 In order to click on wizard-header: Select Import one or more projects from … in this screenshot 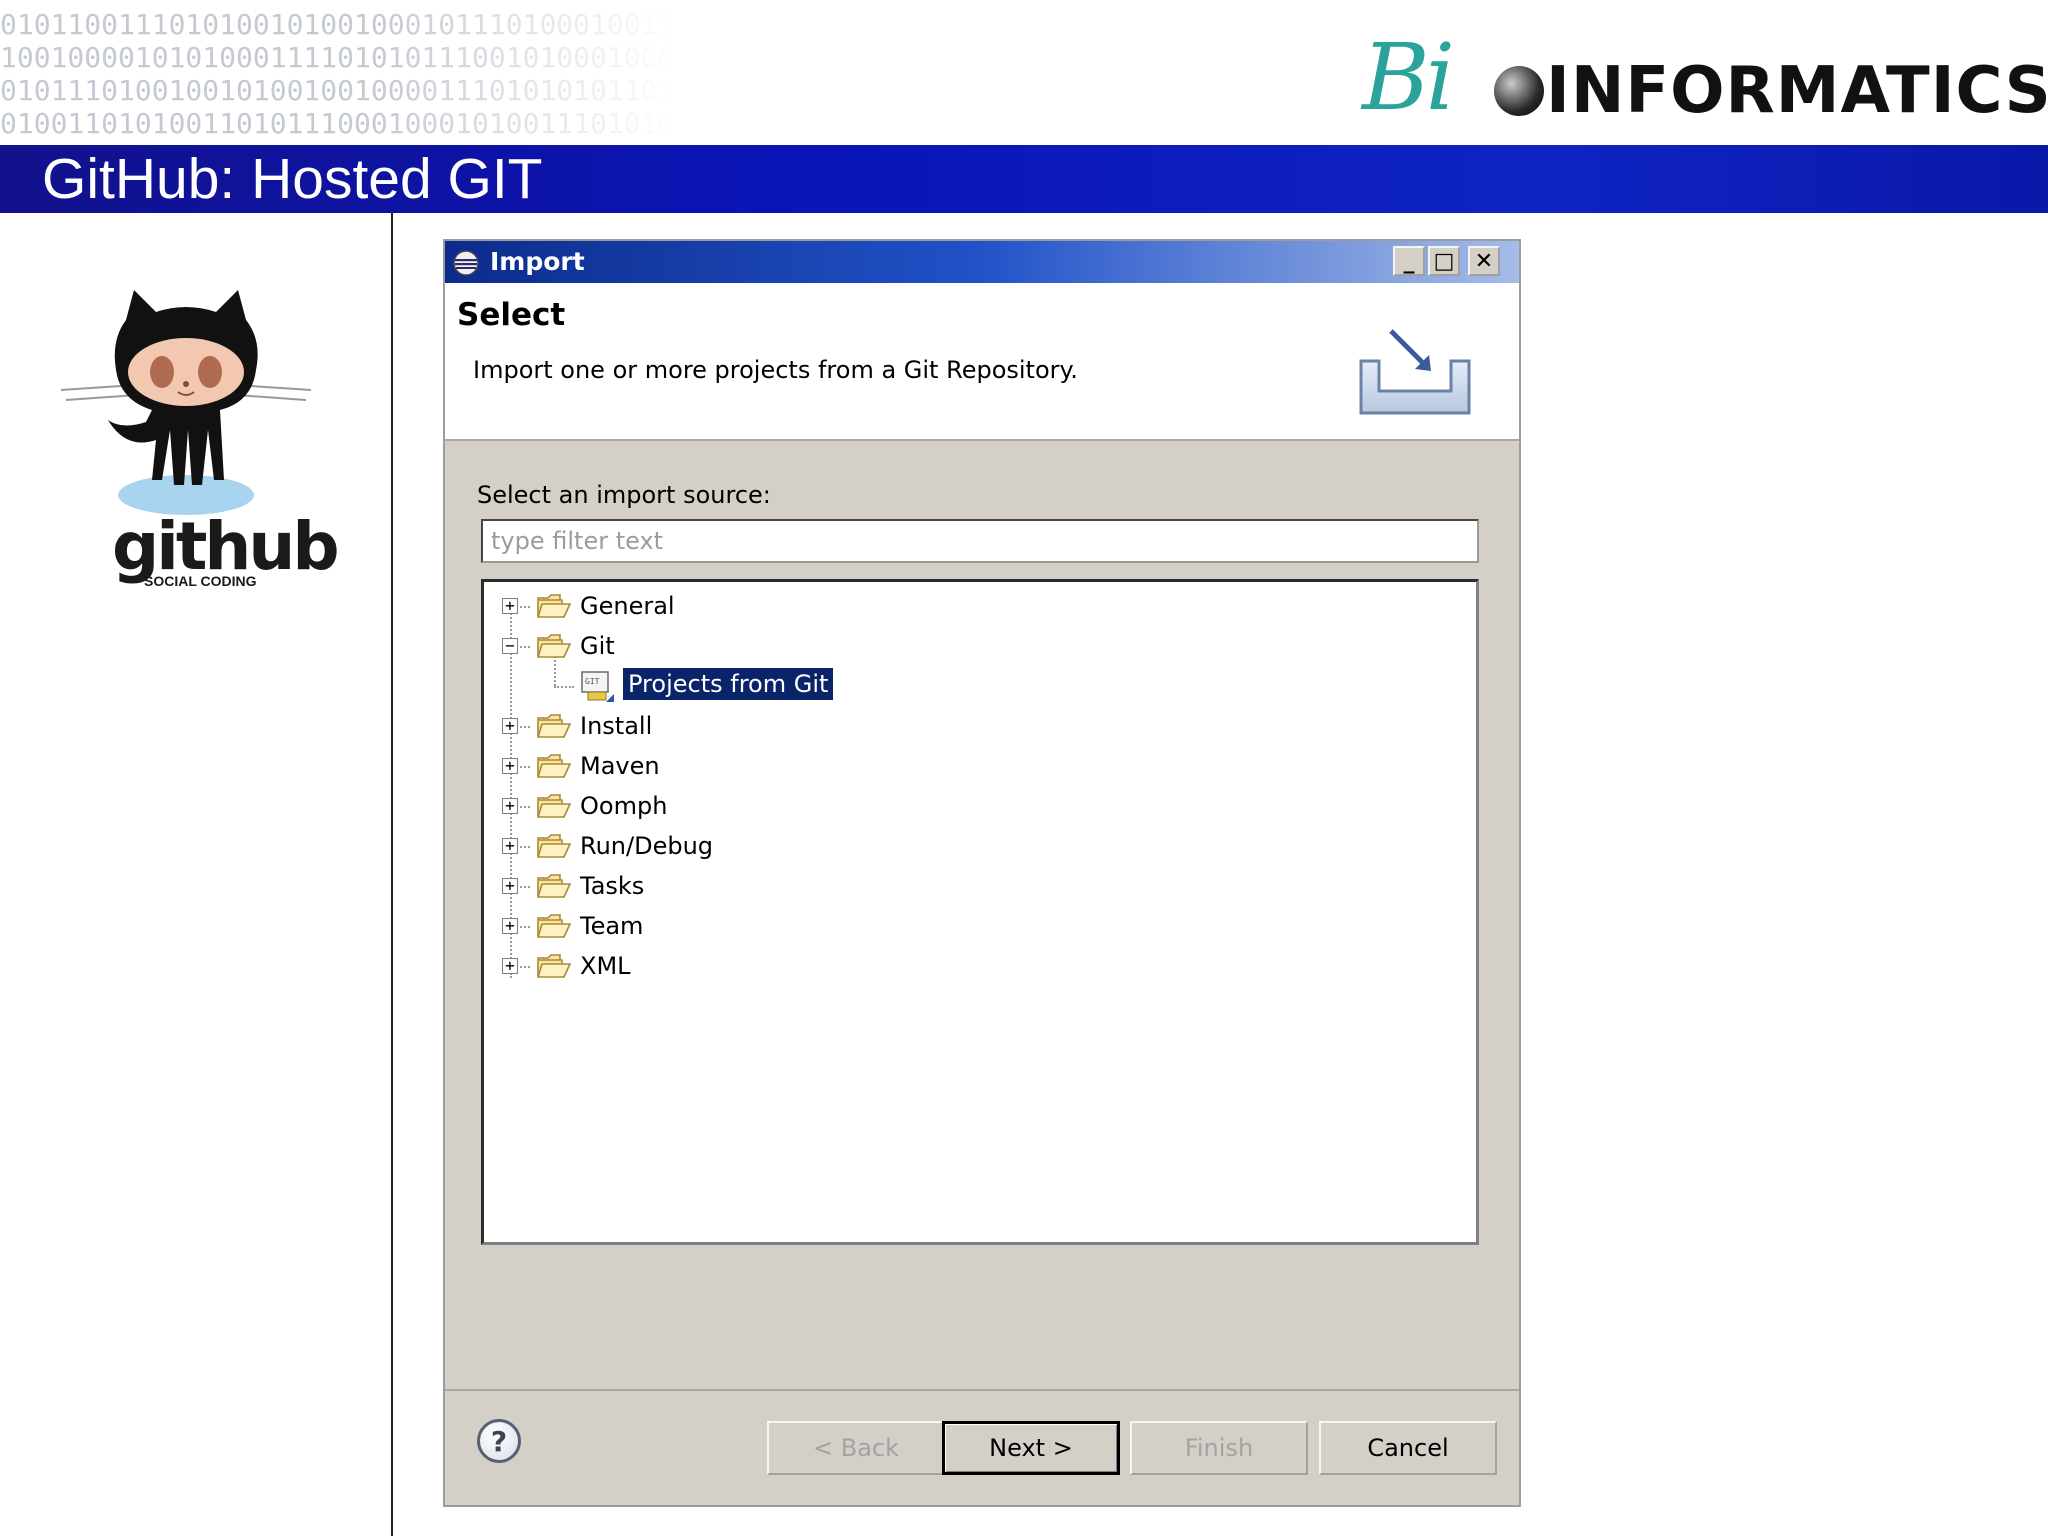, I will do `click(982, 362)`.